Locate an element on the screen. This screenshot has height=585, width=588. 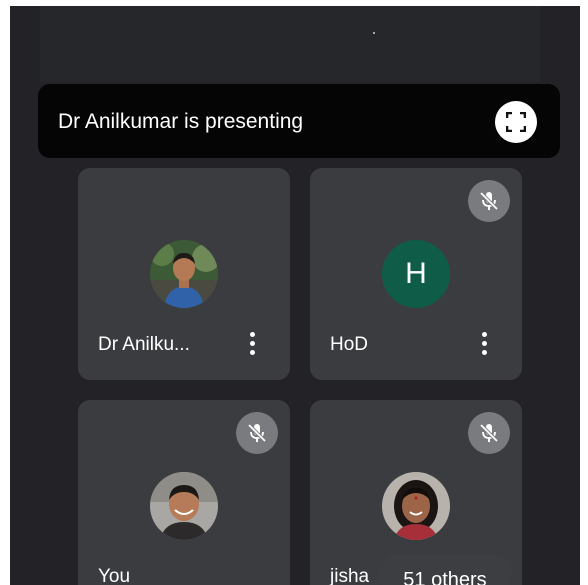
presentation-view is located at coordinates (290, 44).